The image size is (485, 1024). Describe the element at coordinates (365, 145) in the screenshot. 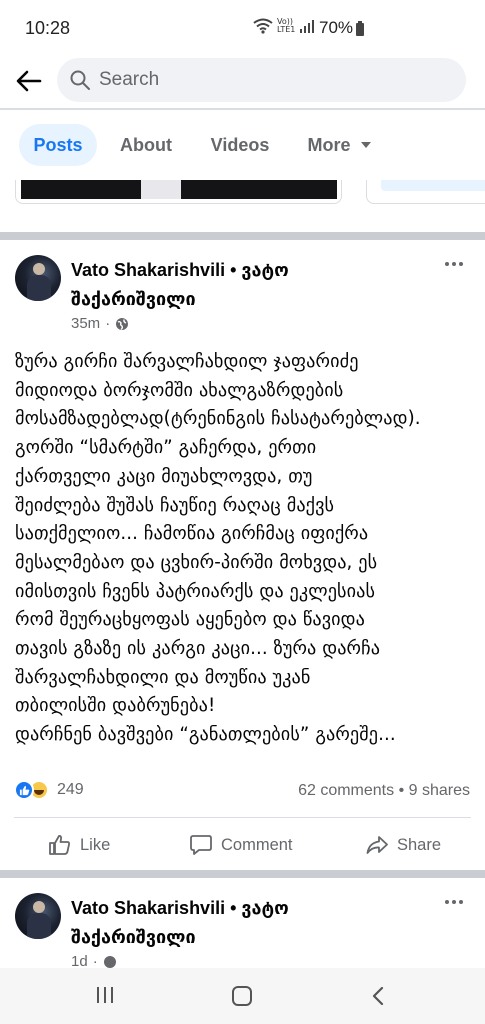

I see `caret-down-icon` at that location.